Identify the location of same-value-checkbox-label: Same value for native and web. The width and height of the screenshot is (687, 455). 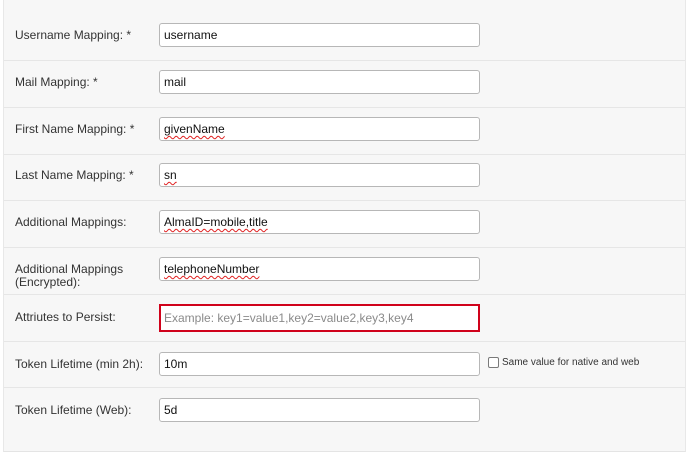
(571, 362).